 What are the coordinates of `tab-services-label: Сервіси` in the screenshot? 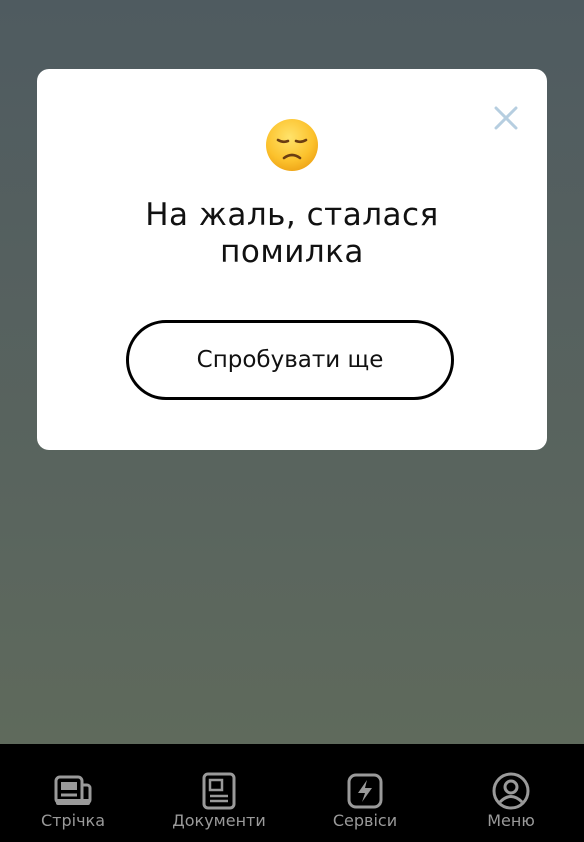 It's located at (365, 820).